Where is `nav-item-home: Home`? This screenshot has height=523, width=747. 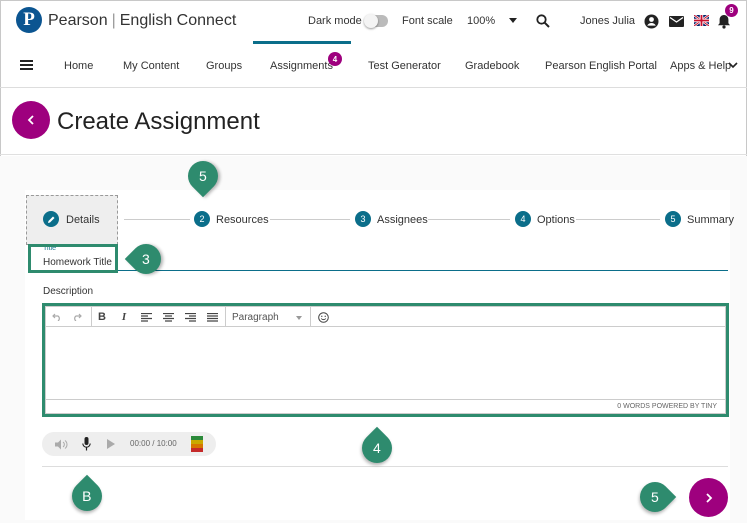 nav-item-home: Home is located at coordinates (78, 66).